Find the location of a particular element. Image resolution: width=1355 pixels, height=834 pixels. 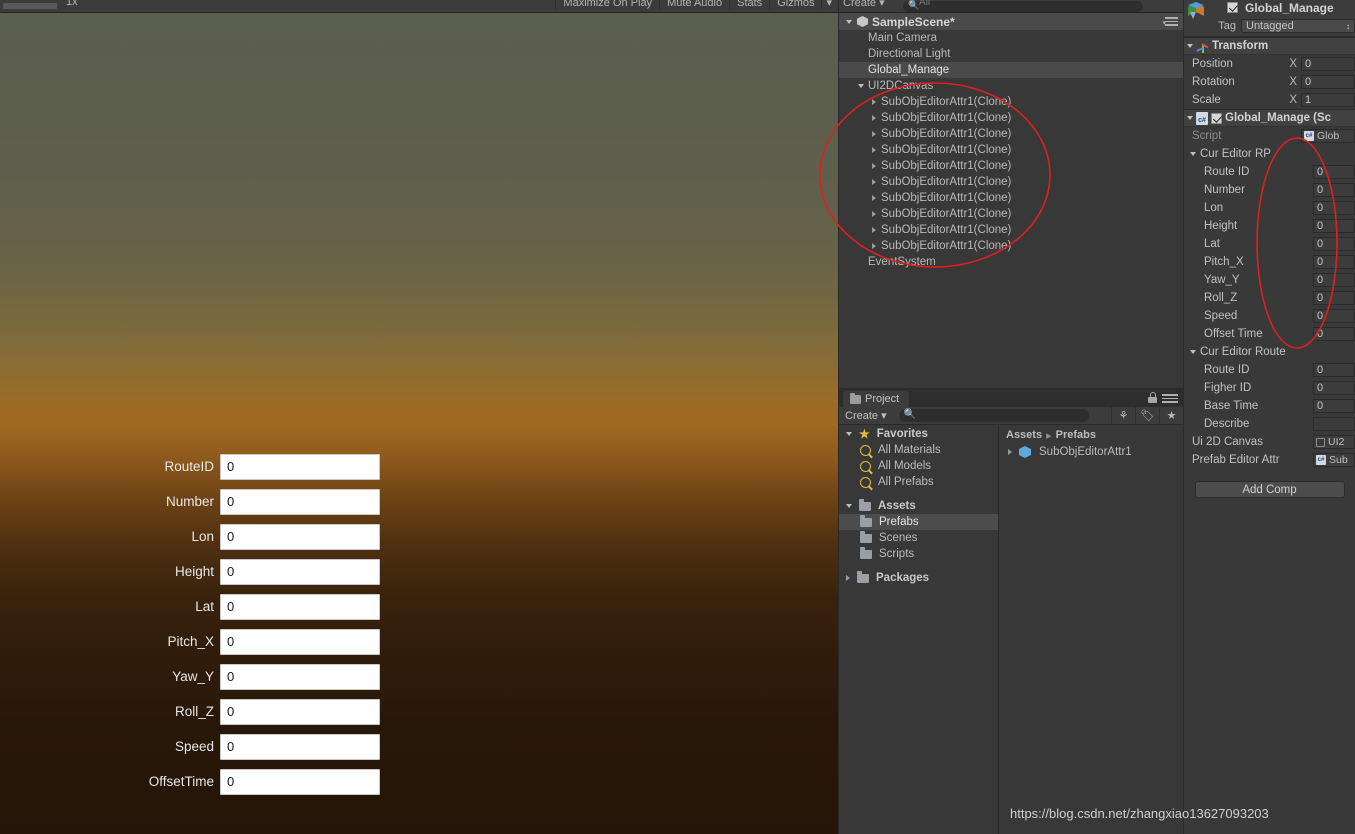

hierarchy-item: EventSystem is located at coordinates (1011, 262).